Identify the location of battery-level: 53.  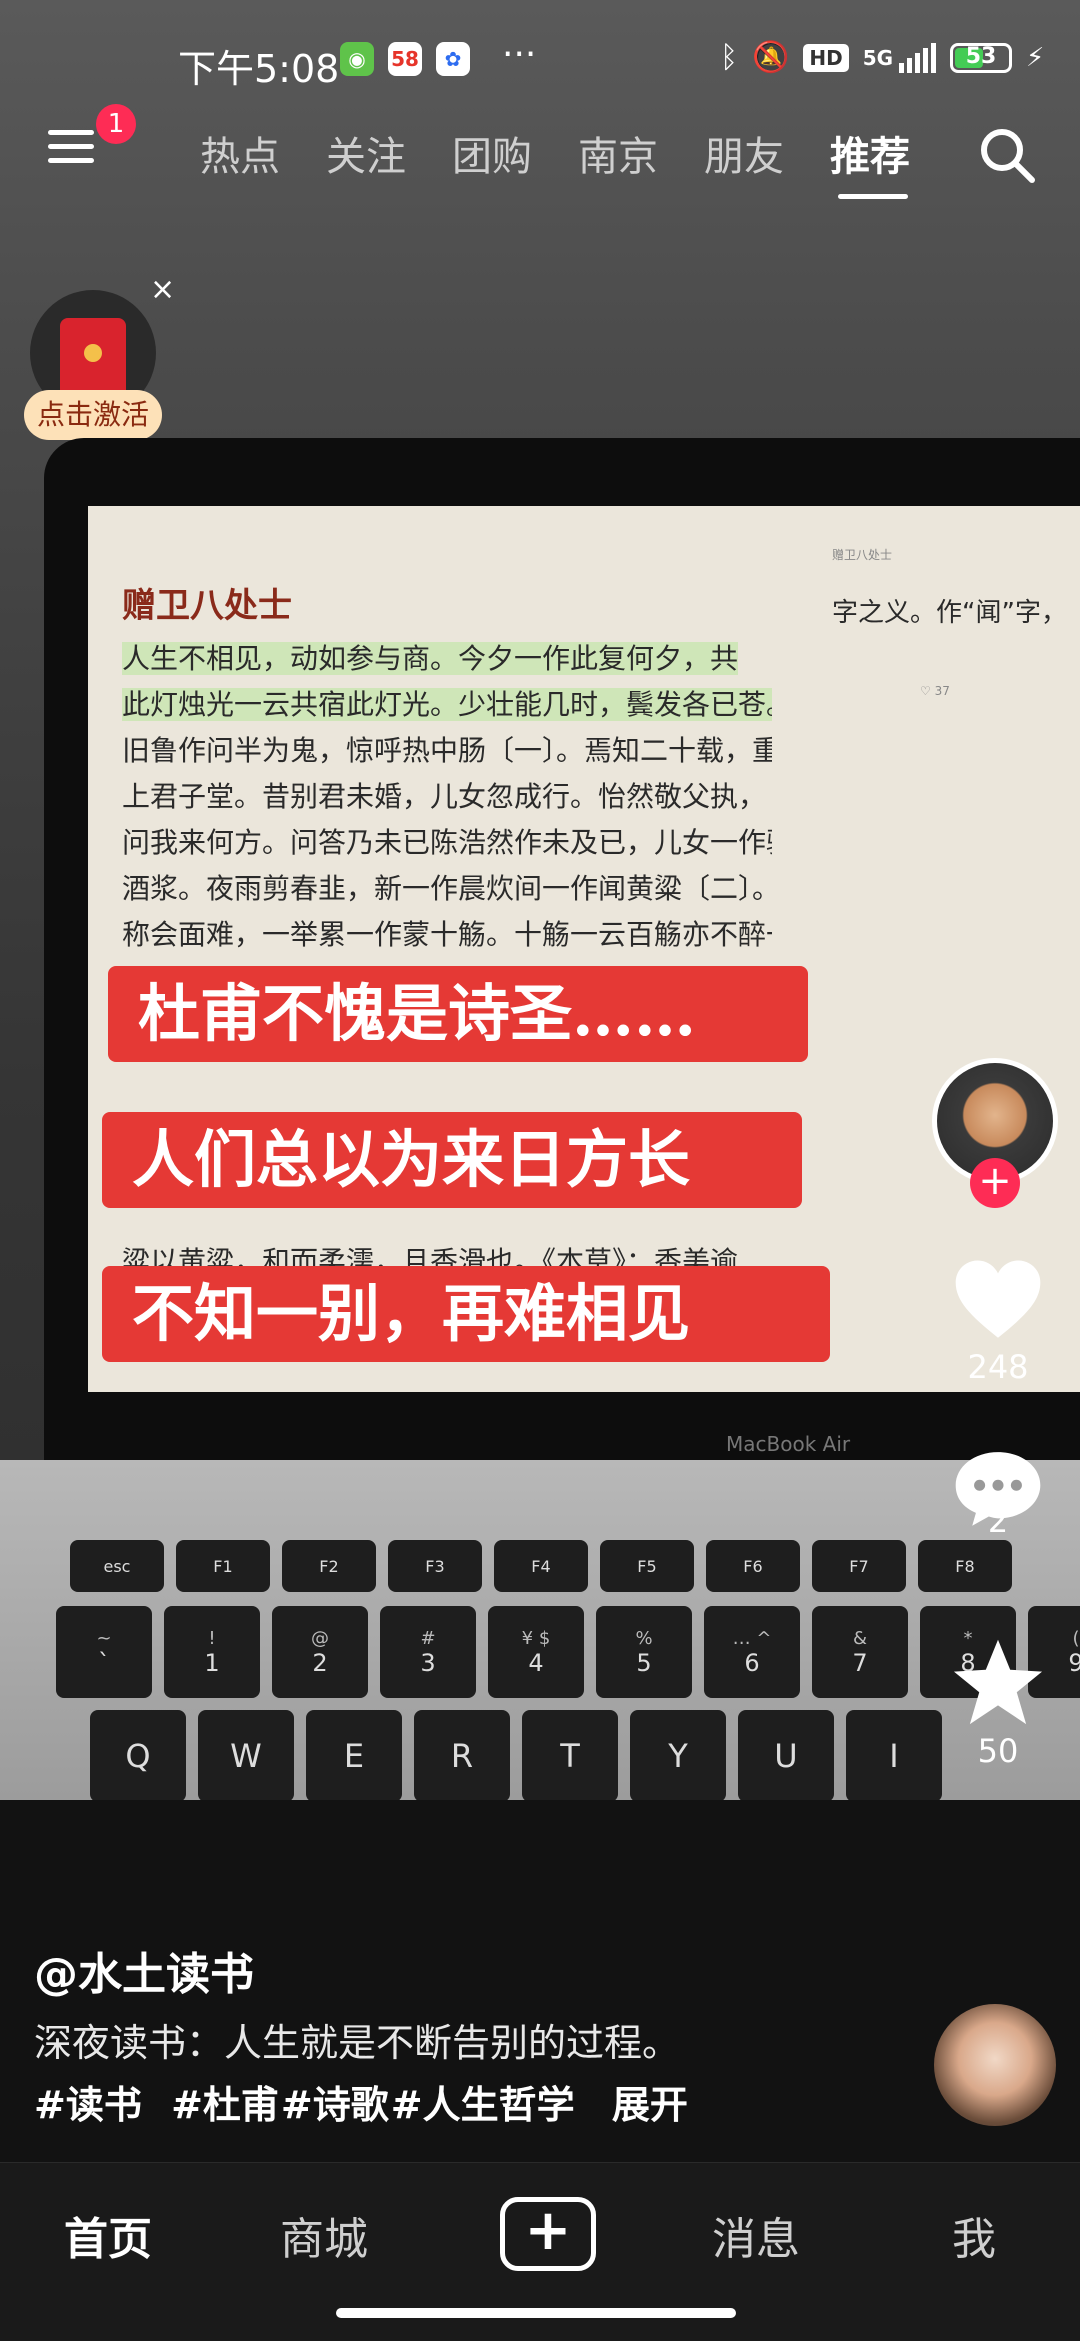
(981, 56).